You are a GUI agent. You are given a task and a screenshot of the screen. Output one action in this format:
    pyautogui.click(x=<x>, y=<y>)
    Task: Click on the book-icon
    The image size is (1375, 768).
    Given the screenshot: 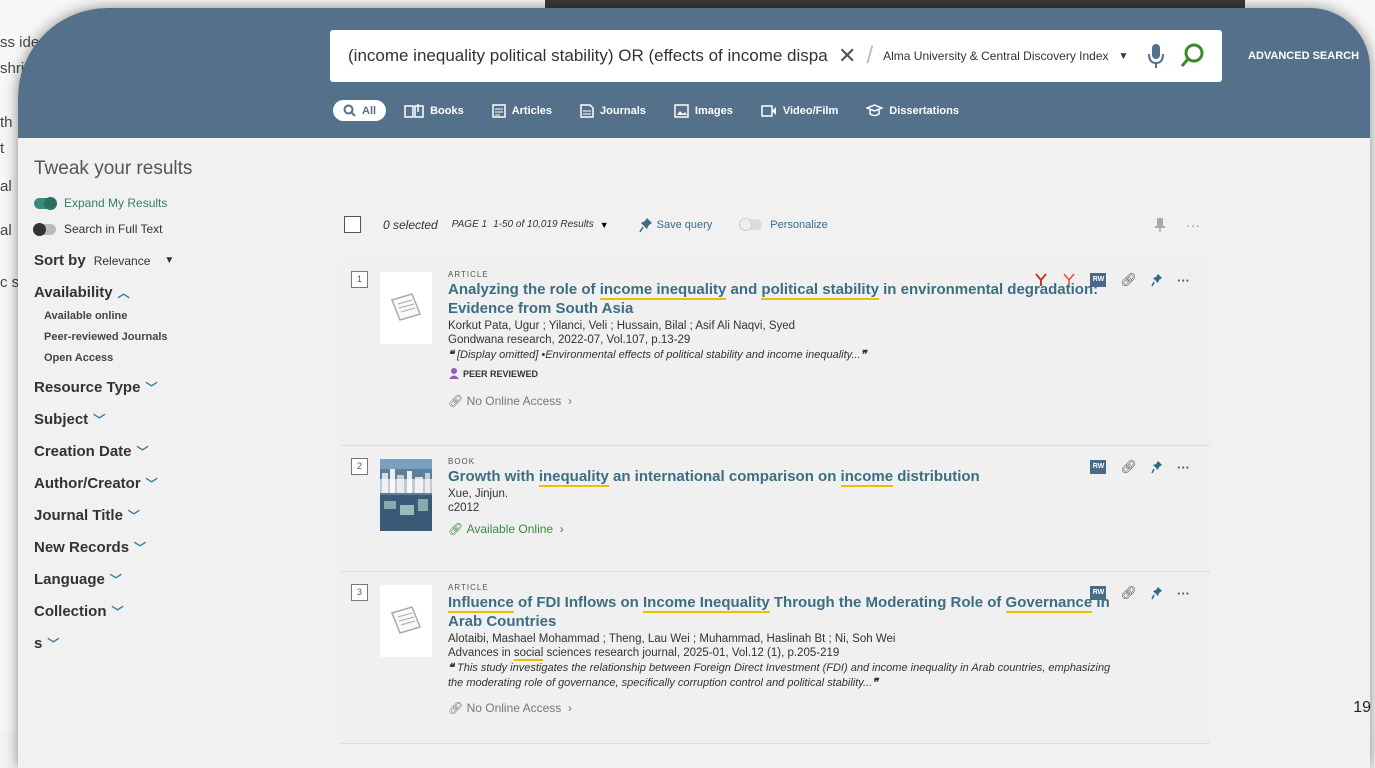 What is the action you would take?
    pyautogui.click(x=414, y=110)
    